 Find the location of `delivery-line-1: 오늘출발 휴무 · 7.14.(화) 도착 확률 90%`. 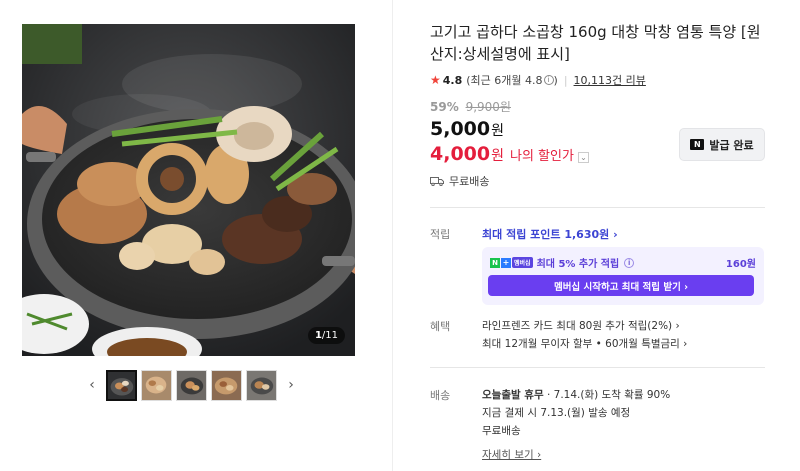

delivery-line-1: 오늘출발 휴무 · 7.14.(화) 도착 확률 90% is located at coordinates (576, 394).